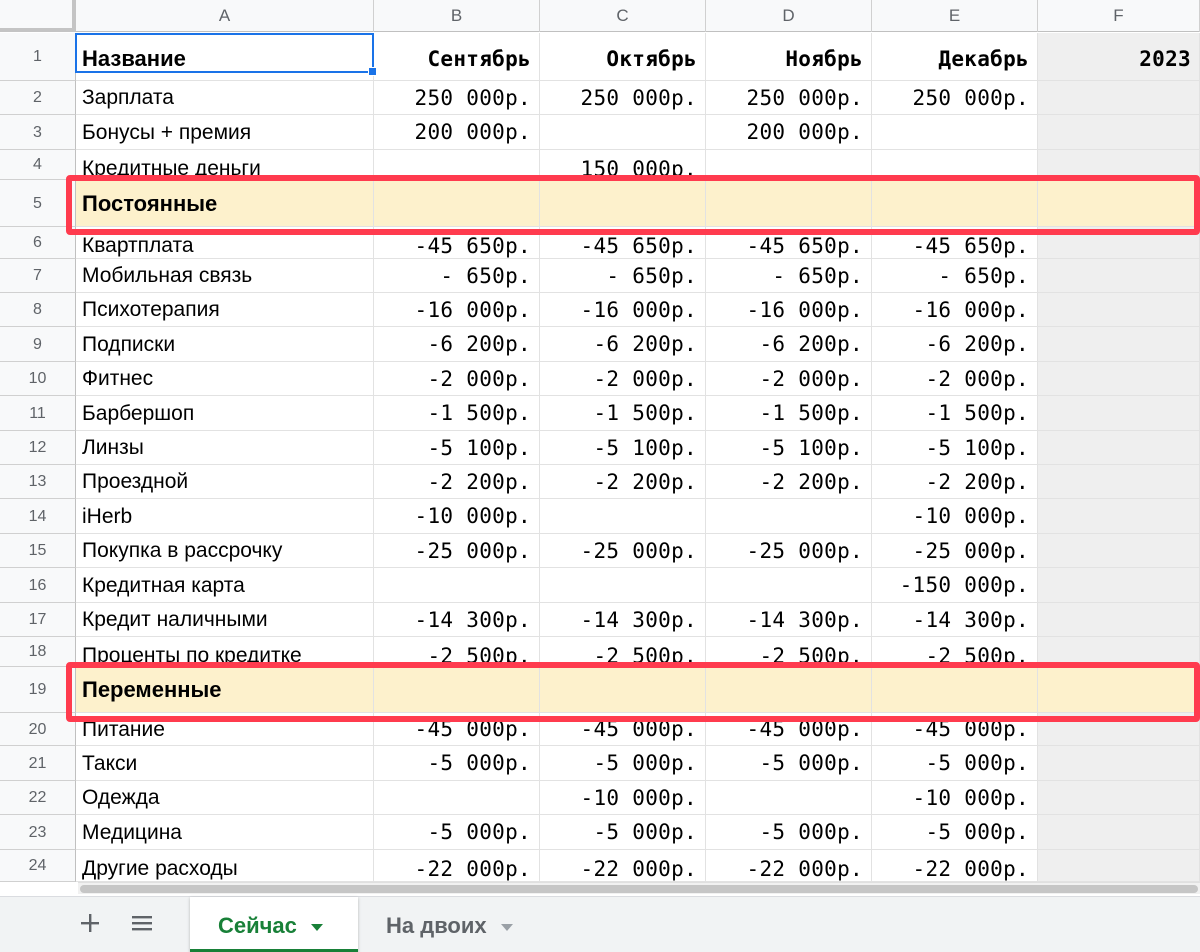 The height and width of the screenshot is (952, 1200). Describe the element at coordinates (789, 203) in the screenshot. I see `cell-d5` at that location.